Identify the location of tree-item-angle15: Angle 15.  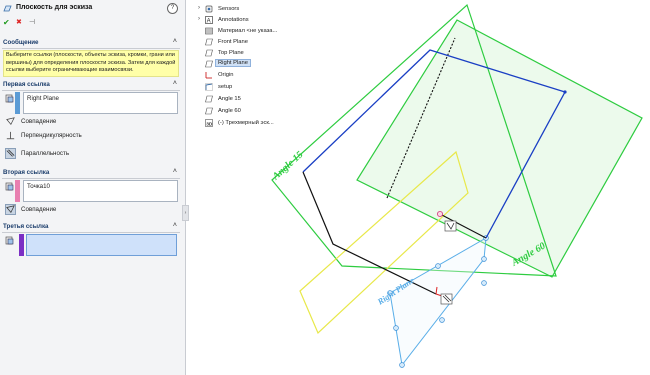
(248, 99).